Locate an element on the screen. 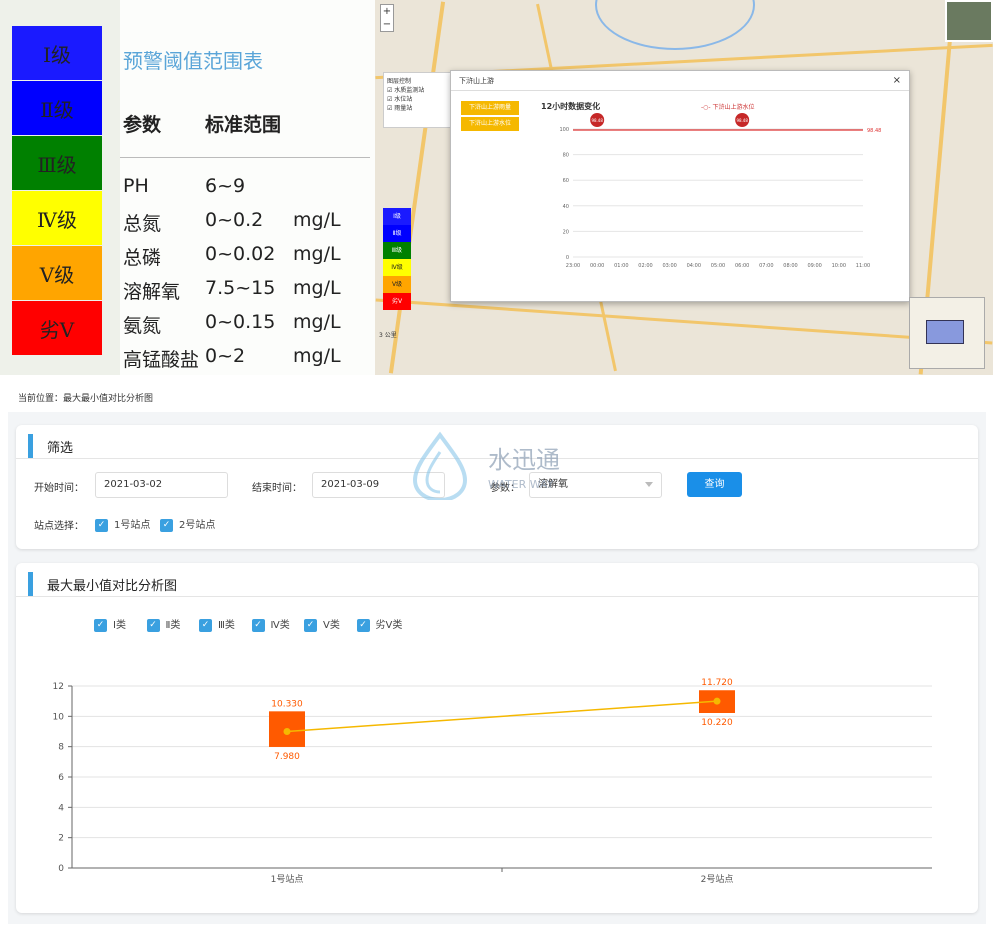  threshold-range: 7.5~15 is located at coordinates (240, 288).